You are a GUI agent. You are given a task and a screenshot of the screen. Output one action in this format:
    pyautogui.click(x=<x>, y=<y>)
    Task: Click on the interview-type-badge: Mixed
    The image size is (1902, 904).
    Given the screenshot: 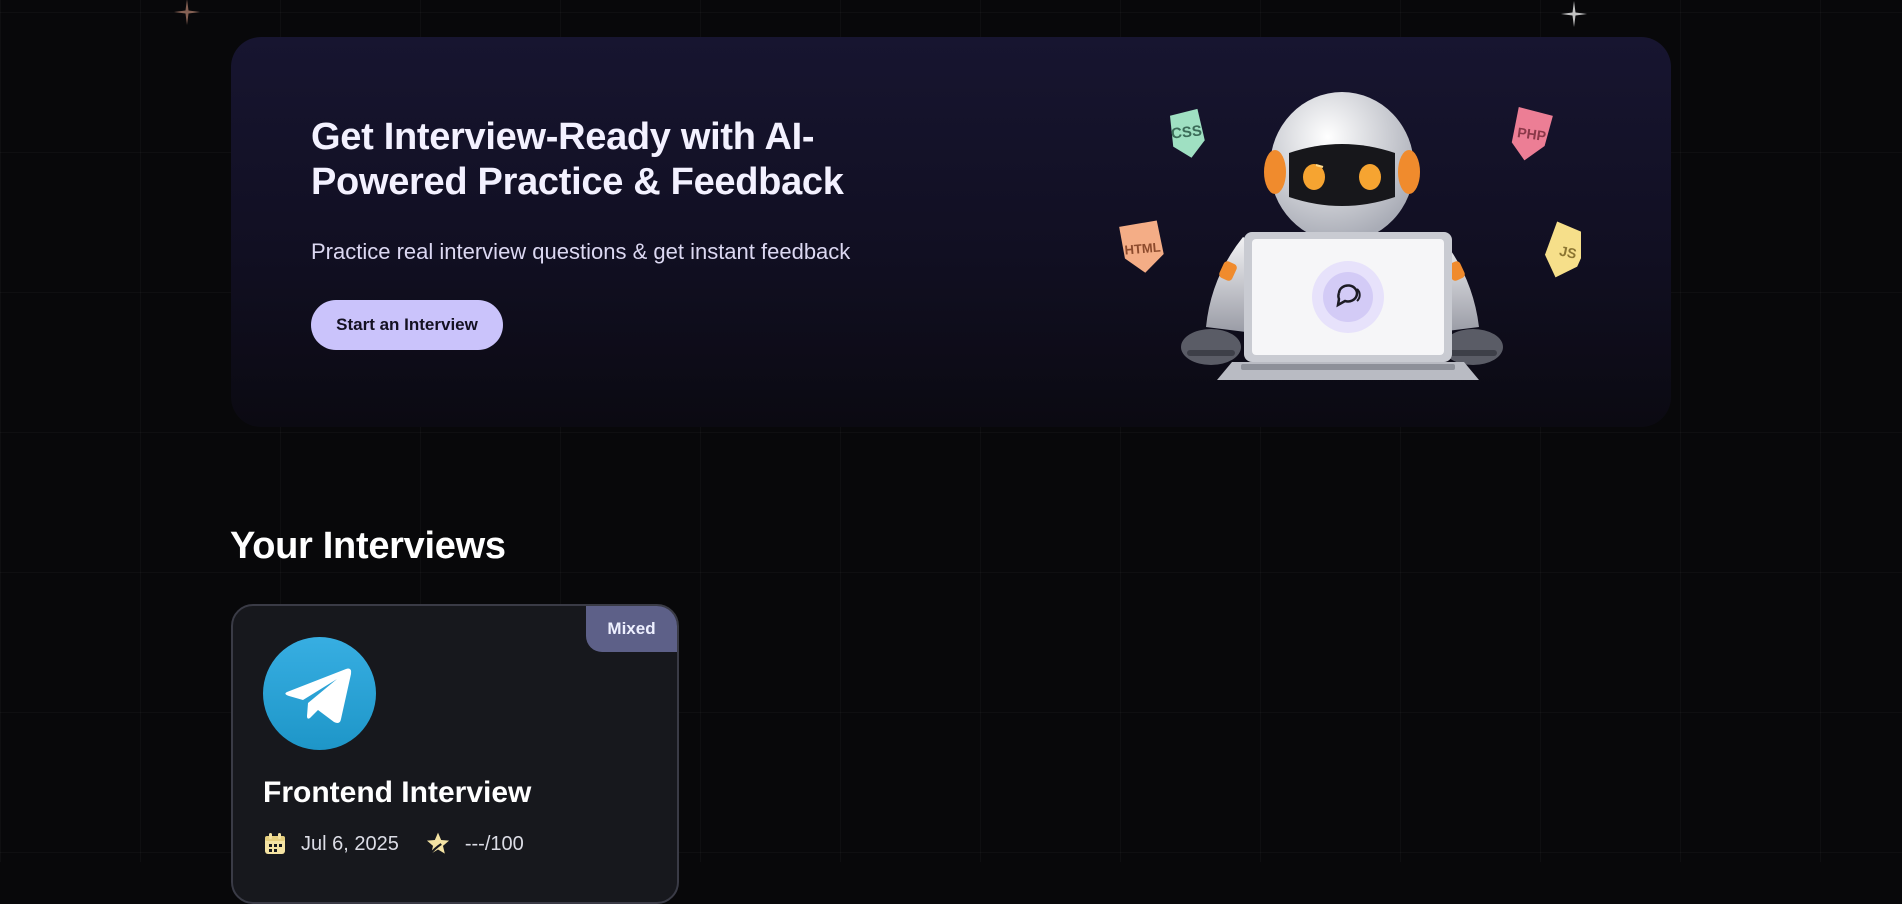 What is the action you would take?
    pyautogui.click(x=631, y=629)
    